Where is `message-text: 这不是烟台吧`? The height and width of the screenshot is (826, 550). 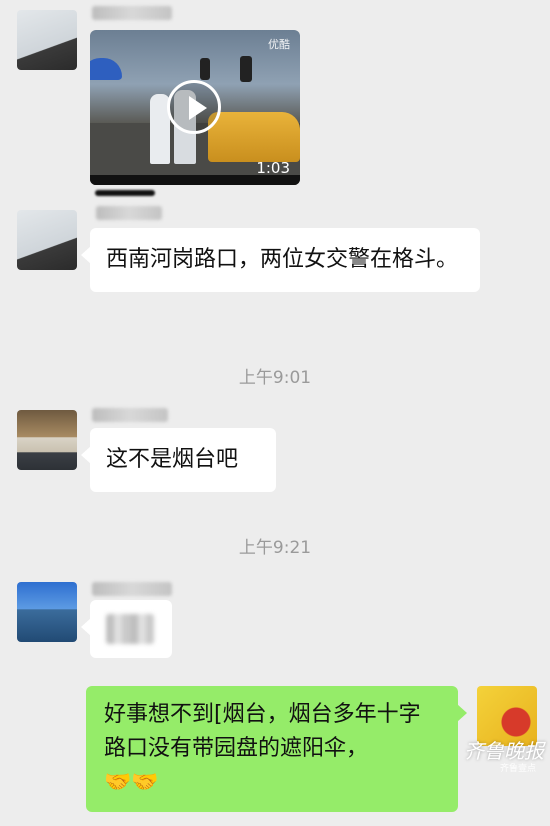
message-text: 这不是烟台吧 is located at coordinates (172, 459).